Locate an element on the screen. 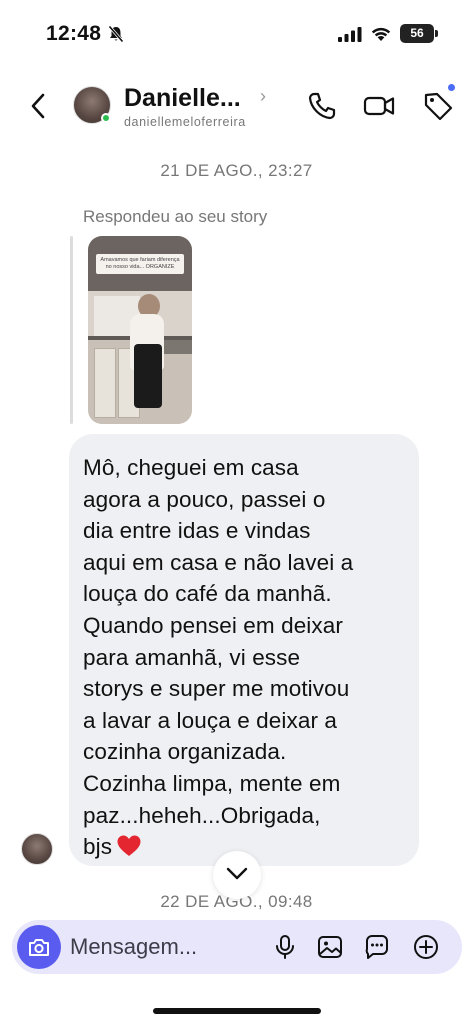  online-indicator is located at coordinates (106, 118).